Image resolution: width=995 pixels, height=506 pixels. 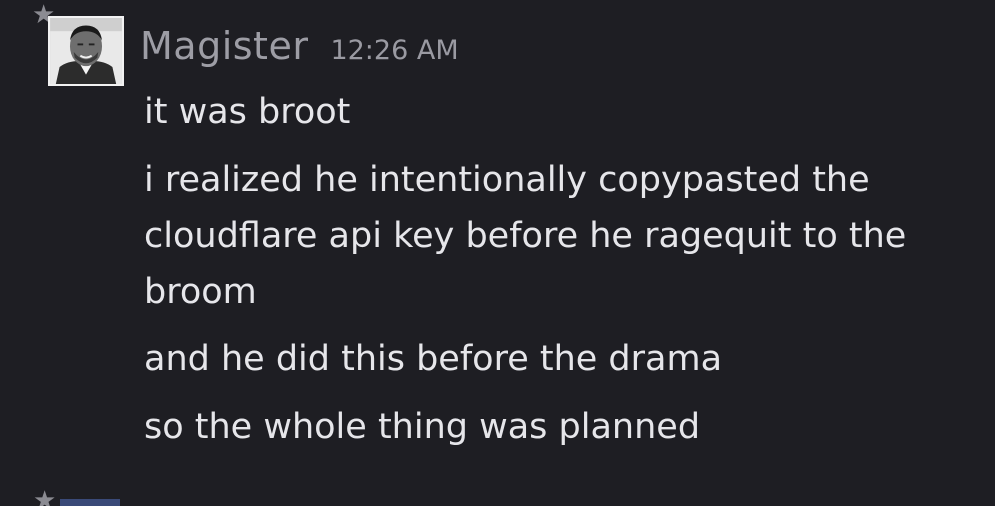 What do you see at coordinates (422, 427) in the screenshot?
I see `message-line: so the whole thing was planned` at bounding box center [422, 427].